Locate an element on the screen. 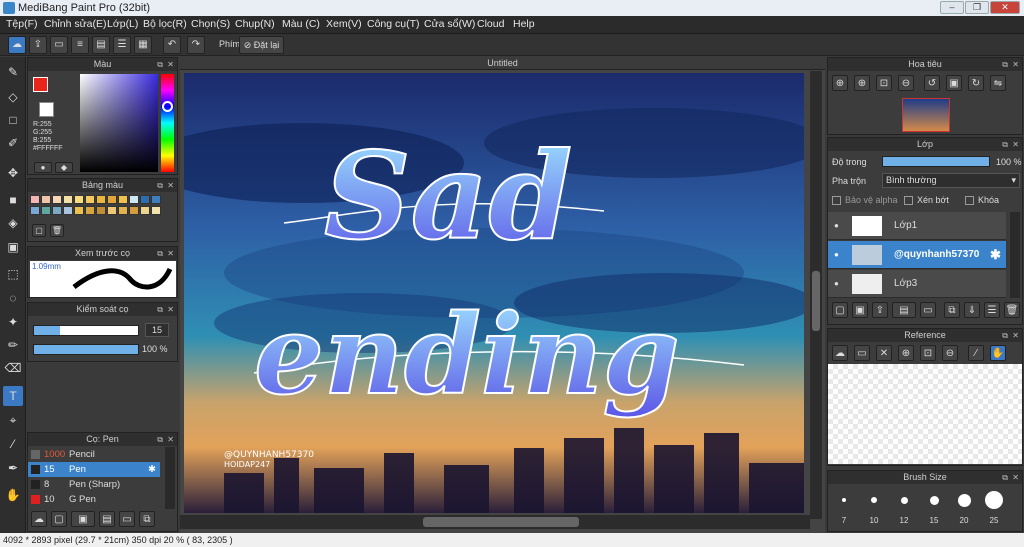 Image resolution: width=1024 pixels, height=547 pixels. reference-image-area is located at coordinates (925, 414).